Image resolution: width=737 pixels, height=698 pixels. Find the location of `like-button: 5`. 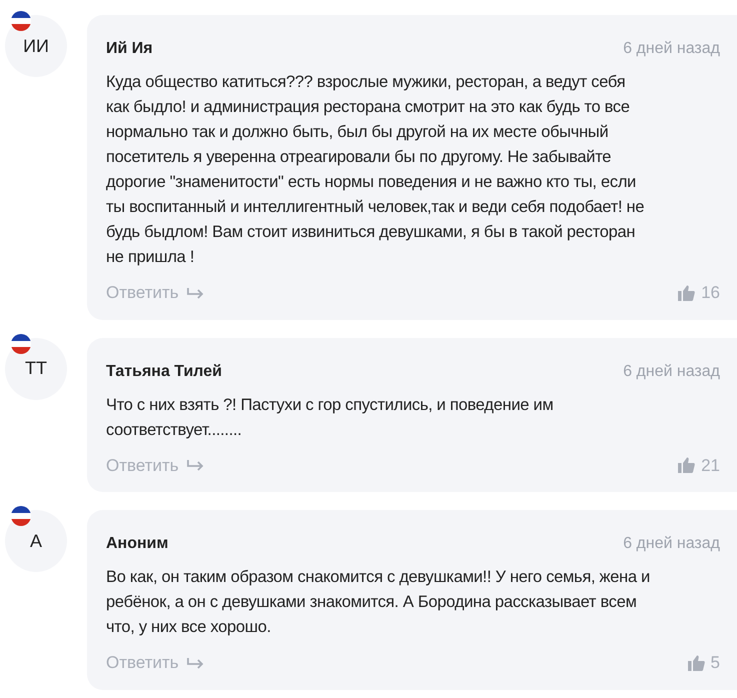

like-button: 5 is located at coordinates (704, 663).